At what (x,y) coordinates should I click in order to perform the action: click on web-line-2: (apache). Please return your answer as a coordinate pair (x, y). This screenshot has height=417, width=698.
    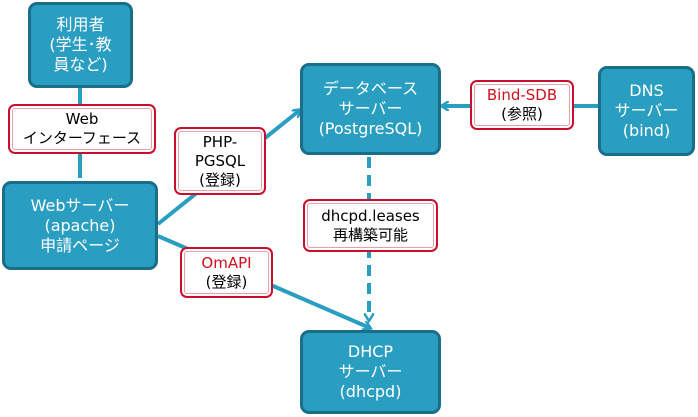
    Looking at the image, I should click on (80, 225).